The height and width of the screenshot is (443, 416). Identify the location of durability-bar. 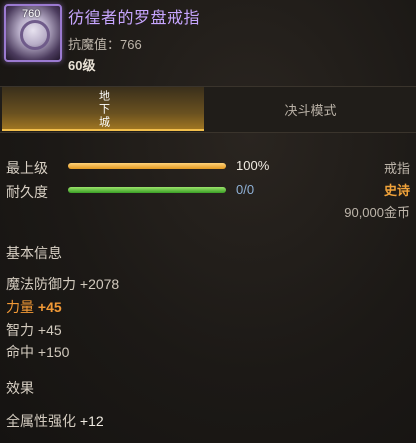
(147, 190).